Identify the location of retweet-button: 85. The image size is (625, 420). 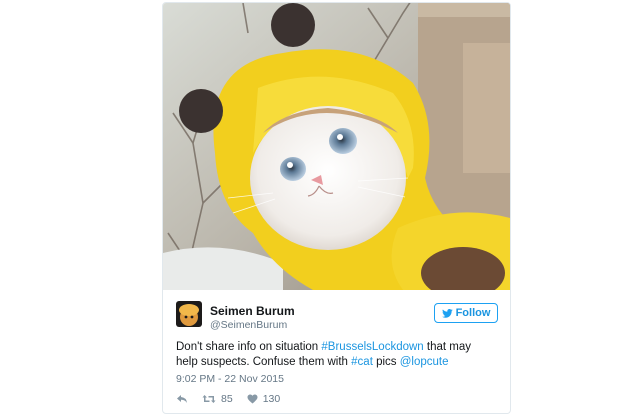
(217, 399).